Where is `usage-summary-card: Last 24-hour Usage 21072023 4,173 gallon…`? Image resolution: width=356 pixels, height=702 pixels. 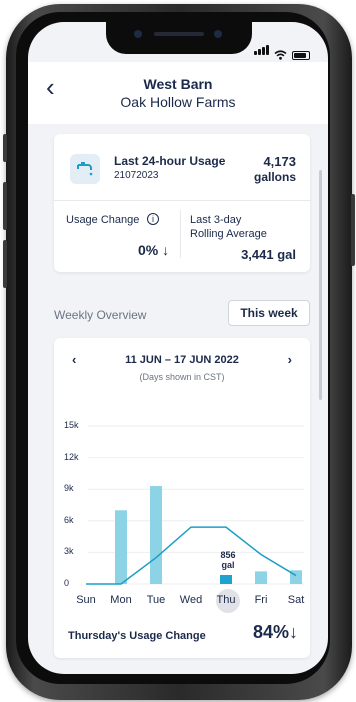 usage-summary-card: Last 24-hour Usage 21072023 4,173 gallon… is located at coordinates (182, 203).